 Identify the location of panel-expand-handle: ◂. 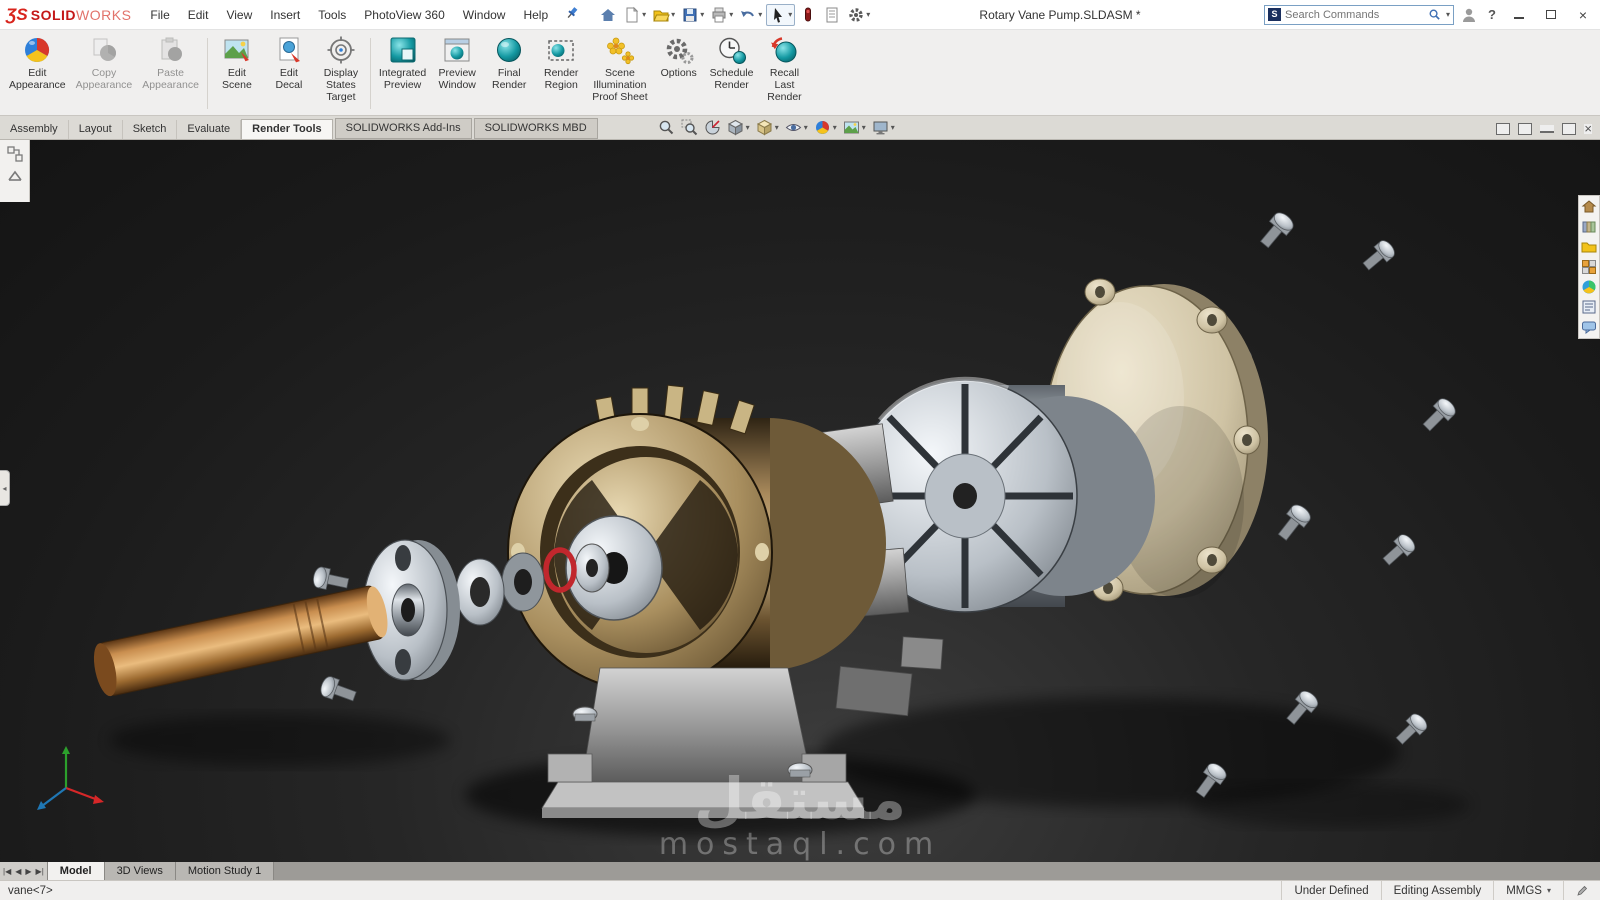
(5, 488).